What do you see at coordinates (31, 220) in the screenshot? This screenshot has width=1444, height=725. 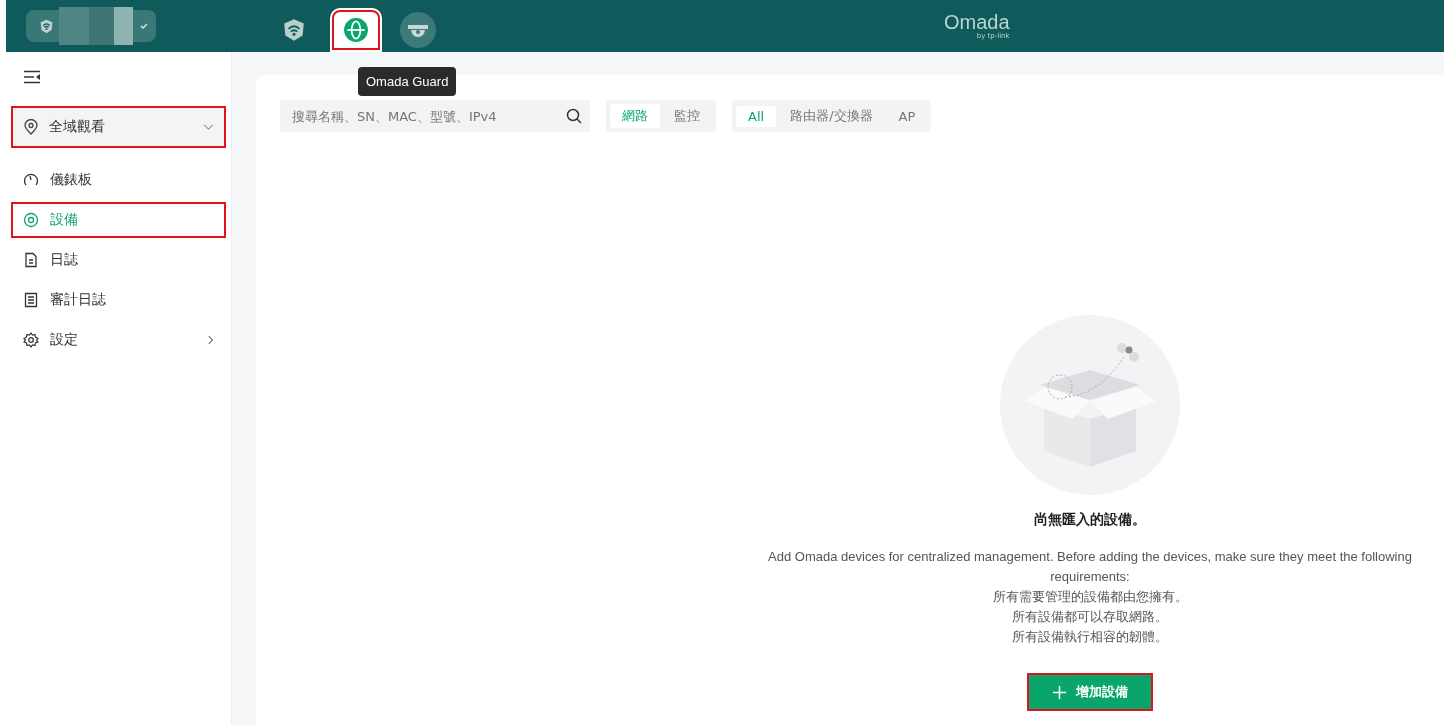 I see `target-icon` at bounding box center [31, 220].